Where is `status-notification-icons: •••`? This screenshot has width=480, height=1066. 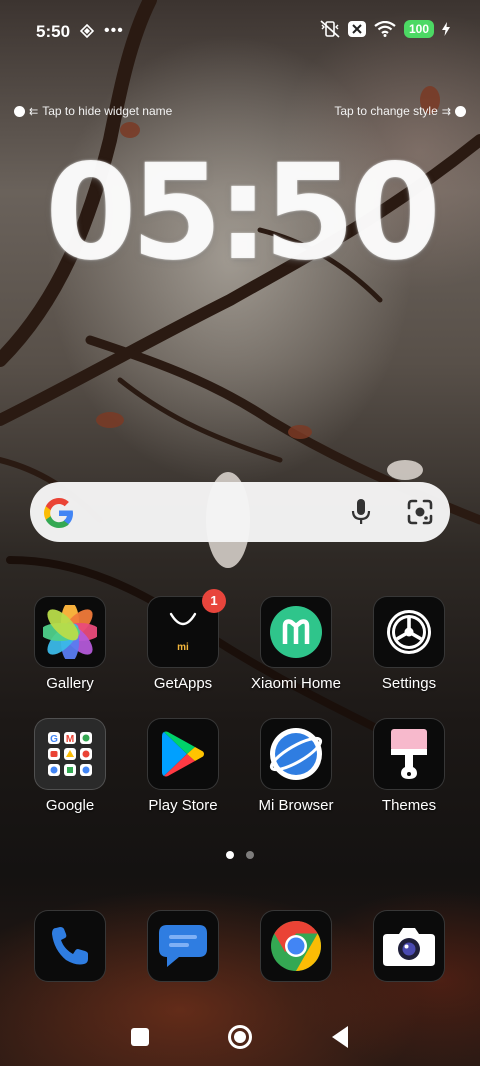
status-notification-icons: ••• is located at coordinates (102, 30).